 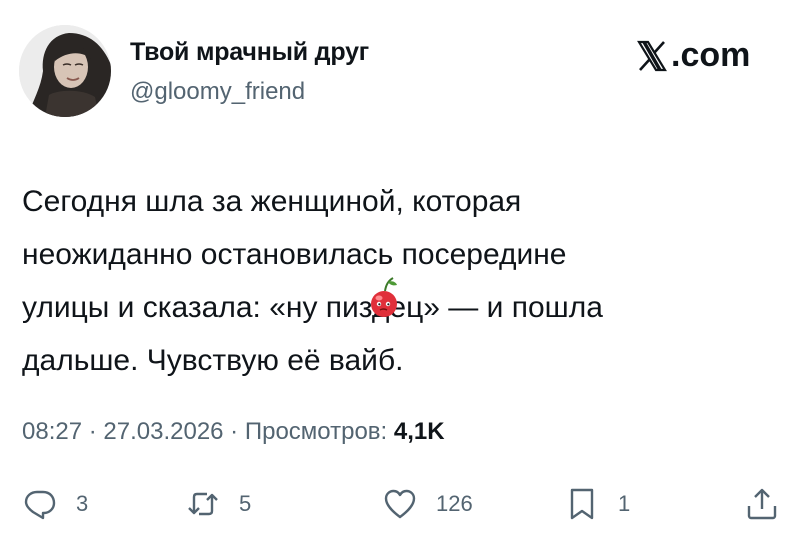 I want to click on reply-count: 3, so click(x=82, y=503).